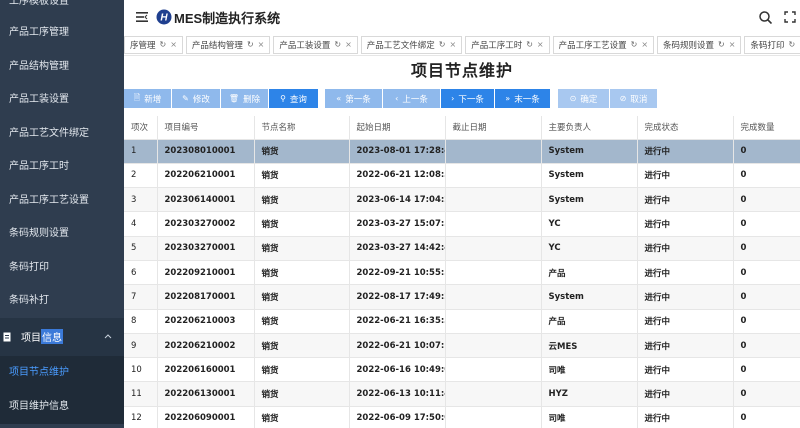 The image size is (800, 428). Describe the element at coordinates (353, 98) in the screenshot. I see `first-record-button: «第一条` at that location.